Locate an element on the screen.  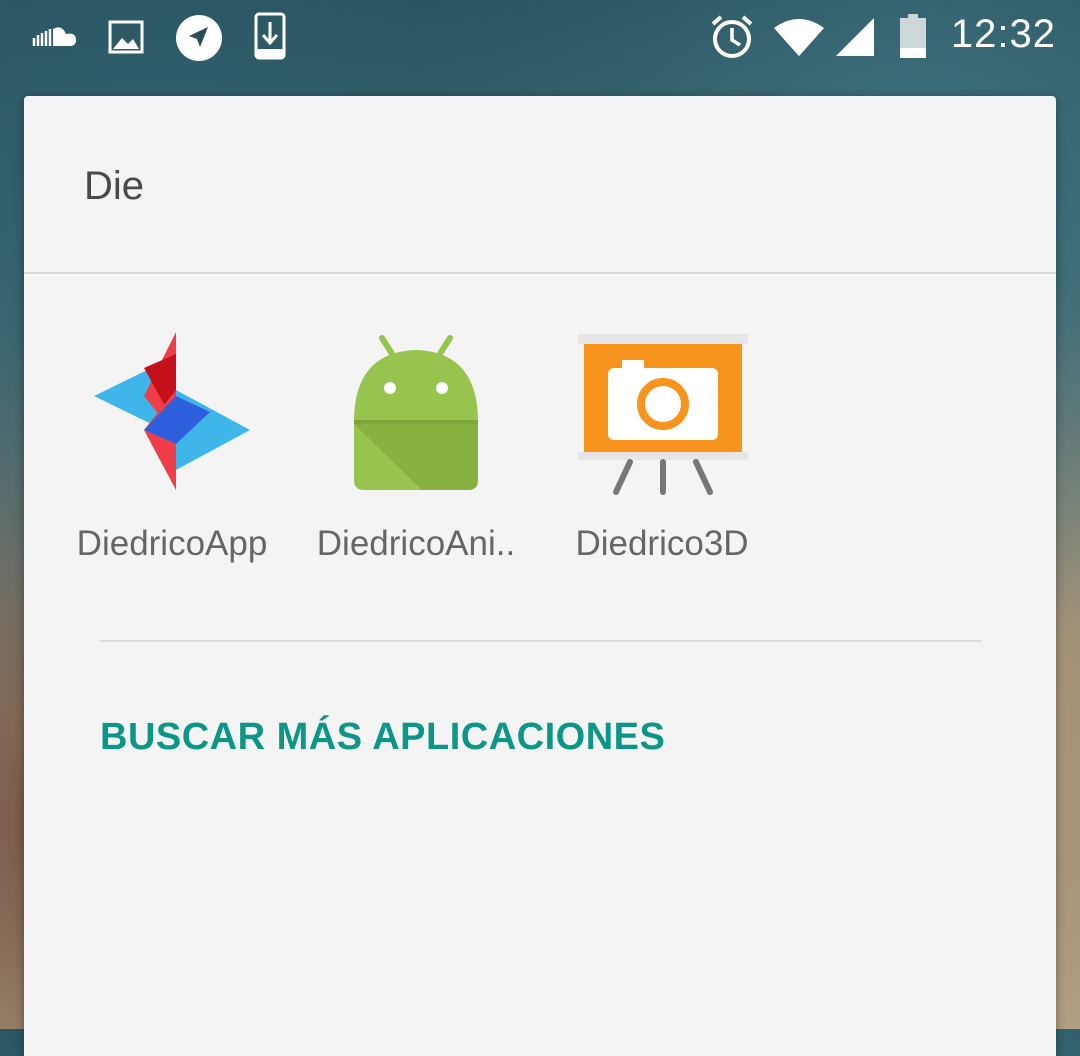
download-icon is located at coordinates (270, 36).